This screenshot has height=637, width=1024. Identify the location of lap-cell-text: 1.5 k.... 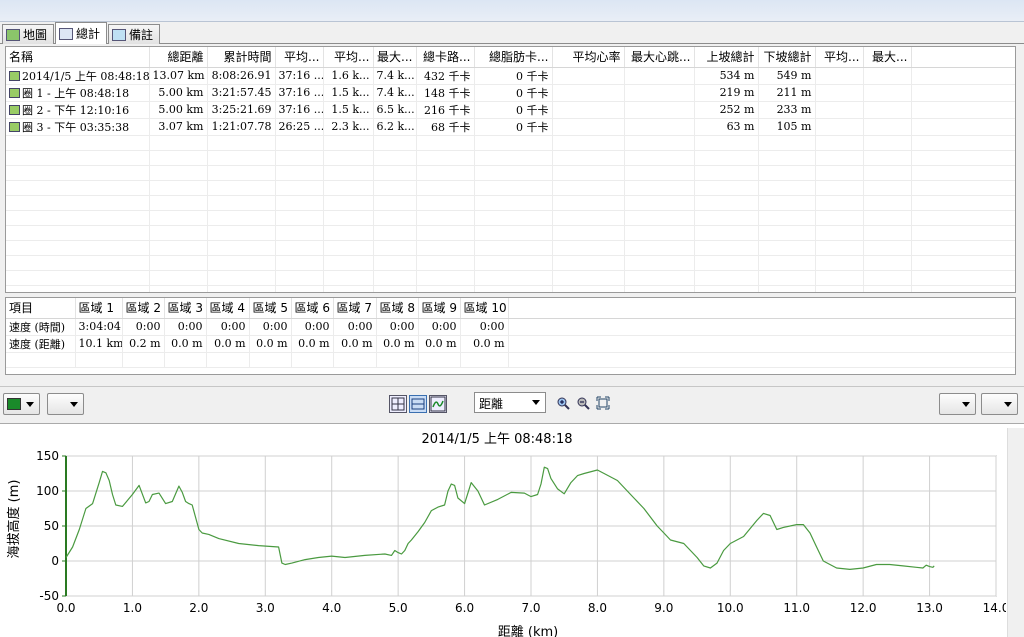
(350, 92).